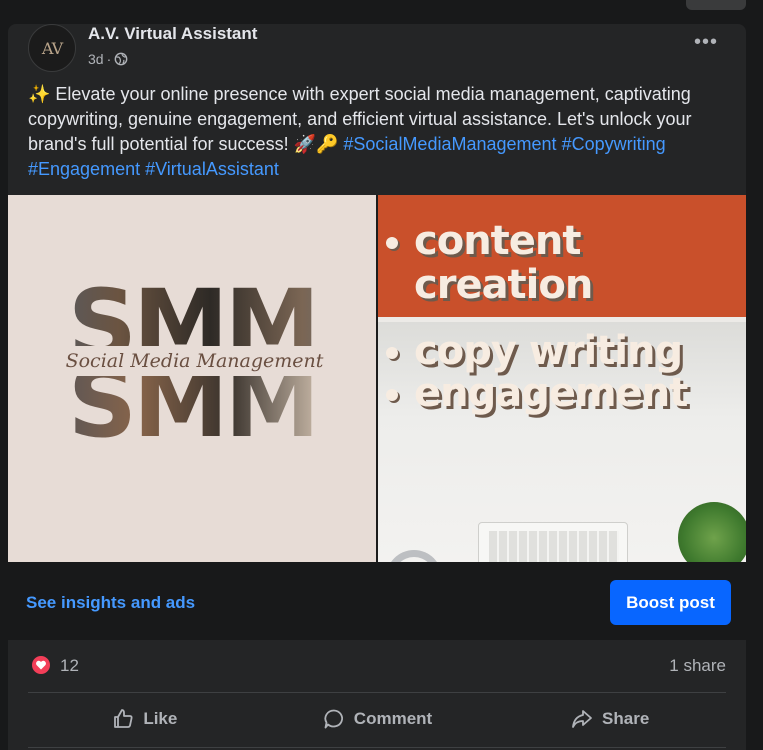 The width and height of the screenshot is (763, 750). I want to click on hashtag-link: #Engagement, so click(84, 169).